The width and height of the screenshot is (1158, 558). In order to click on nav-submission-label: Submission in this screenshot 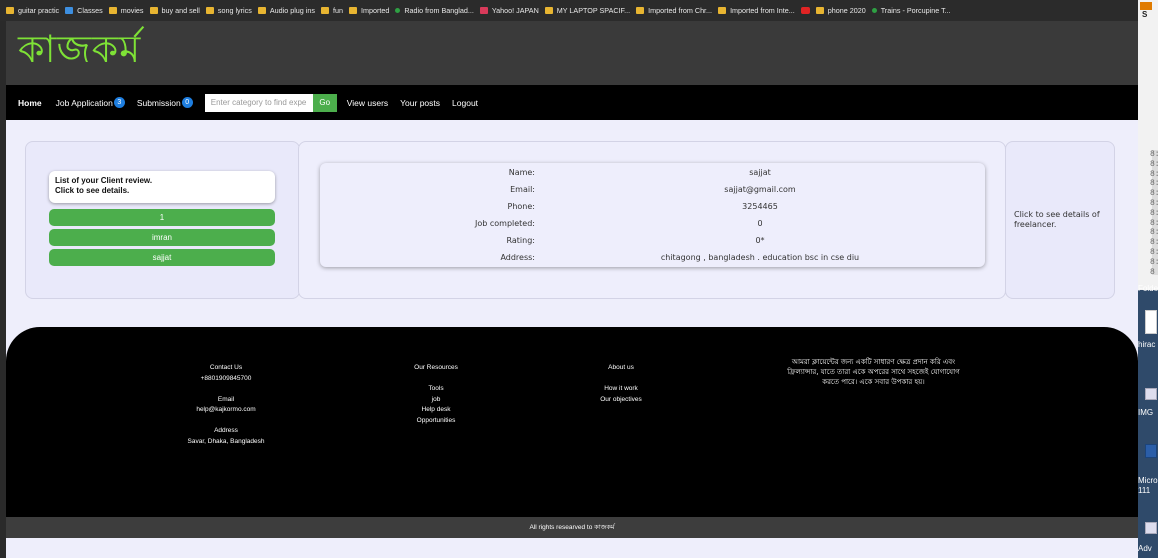, I will do `click(158, 102)`.